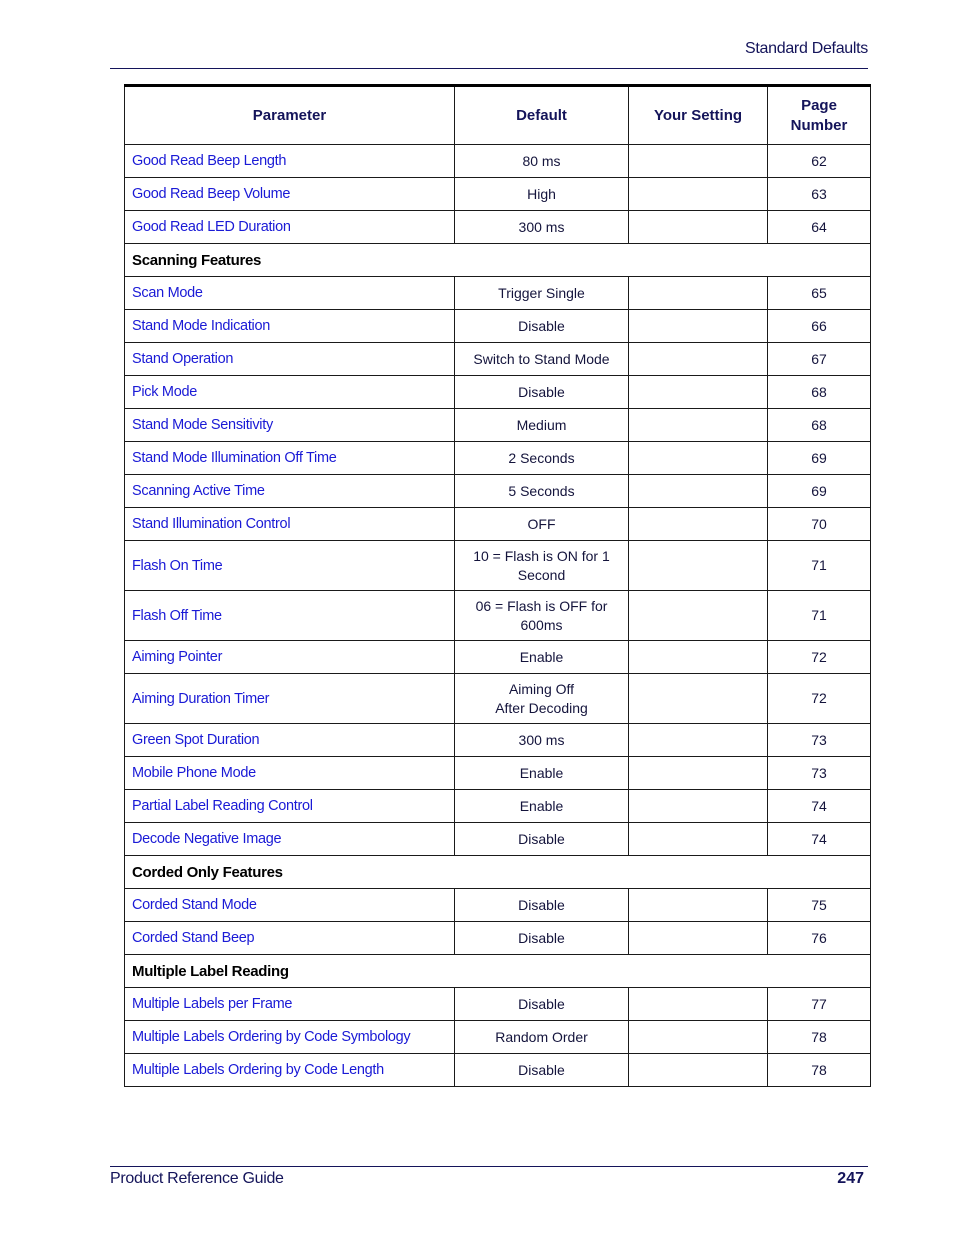  I want to click on footer-page-number: 247, so click(850, 1178).